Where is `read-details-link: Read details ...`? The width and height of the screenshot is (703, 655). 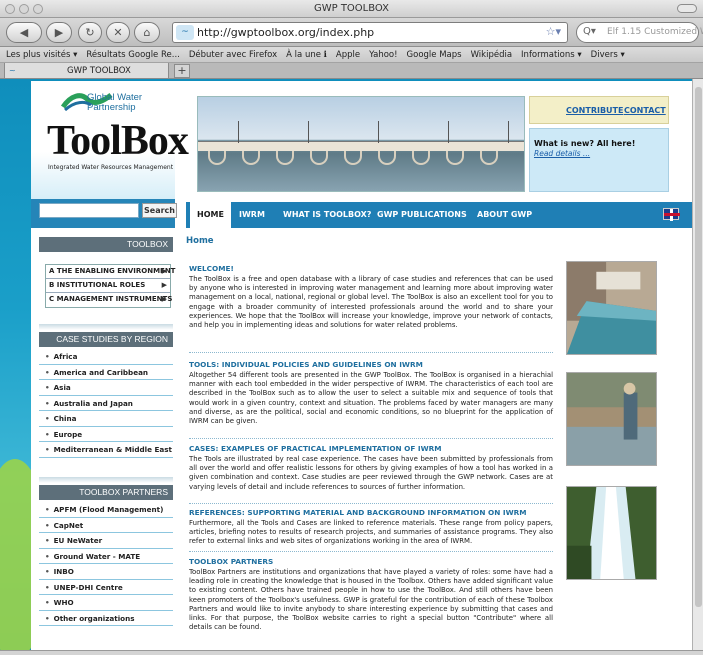
read-details-link: Read details ... is located at coordinates (562, 153).